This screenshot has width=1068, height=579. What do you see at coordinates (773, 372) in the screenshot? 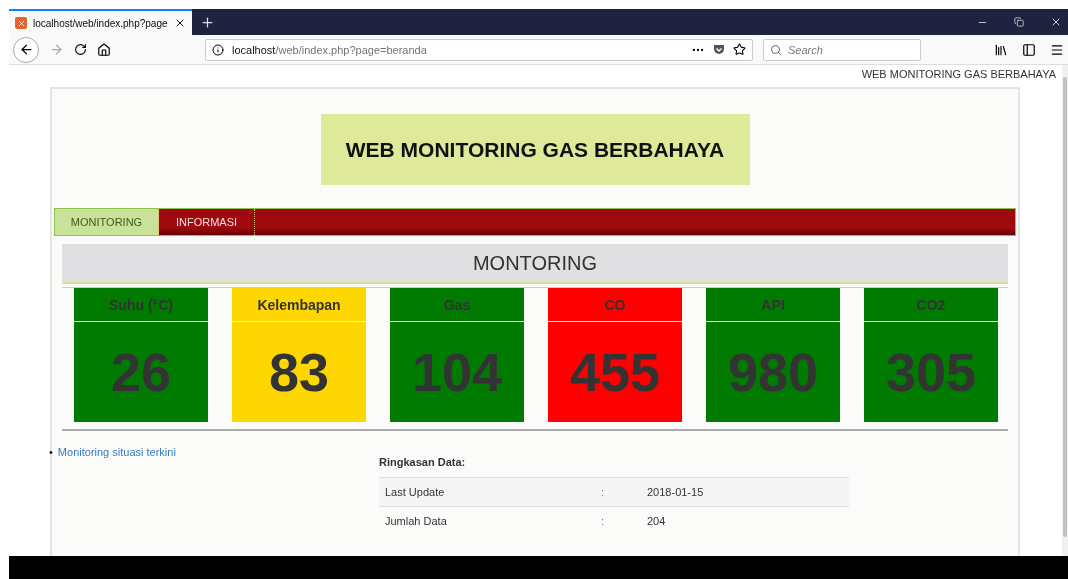
I see `sensor-value: 980` at bounding box center [773, 372].